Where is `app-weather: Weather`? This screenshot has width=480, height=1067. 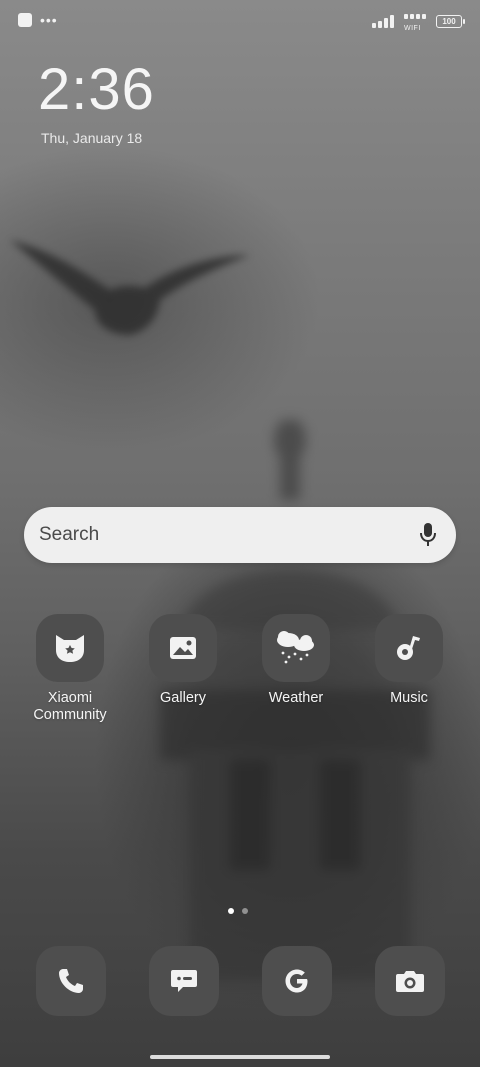 app-weather: Weather is located at coordinates (296, 660).